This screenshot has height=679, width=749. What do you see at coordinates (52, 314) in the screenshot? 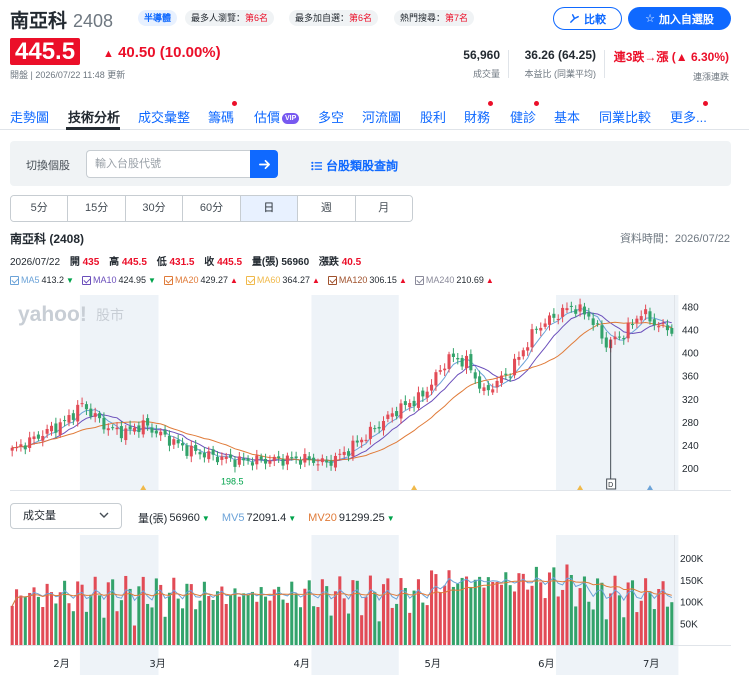
I see `yahoo-watermark: yahoo!` at bounding box center [52, 314].